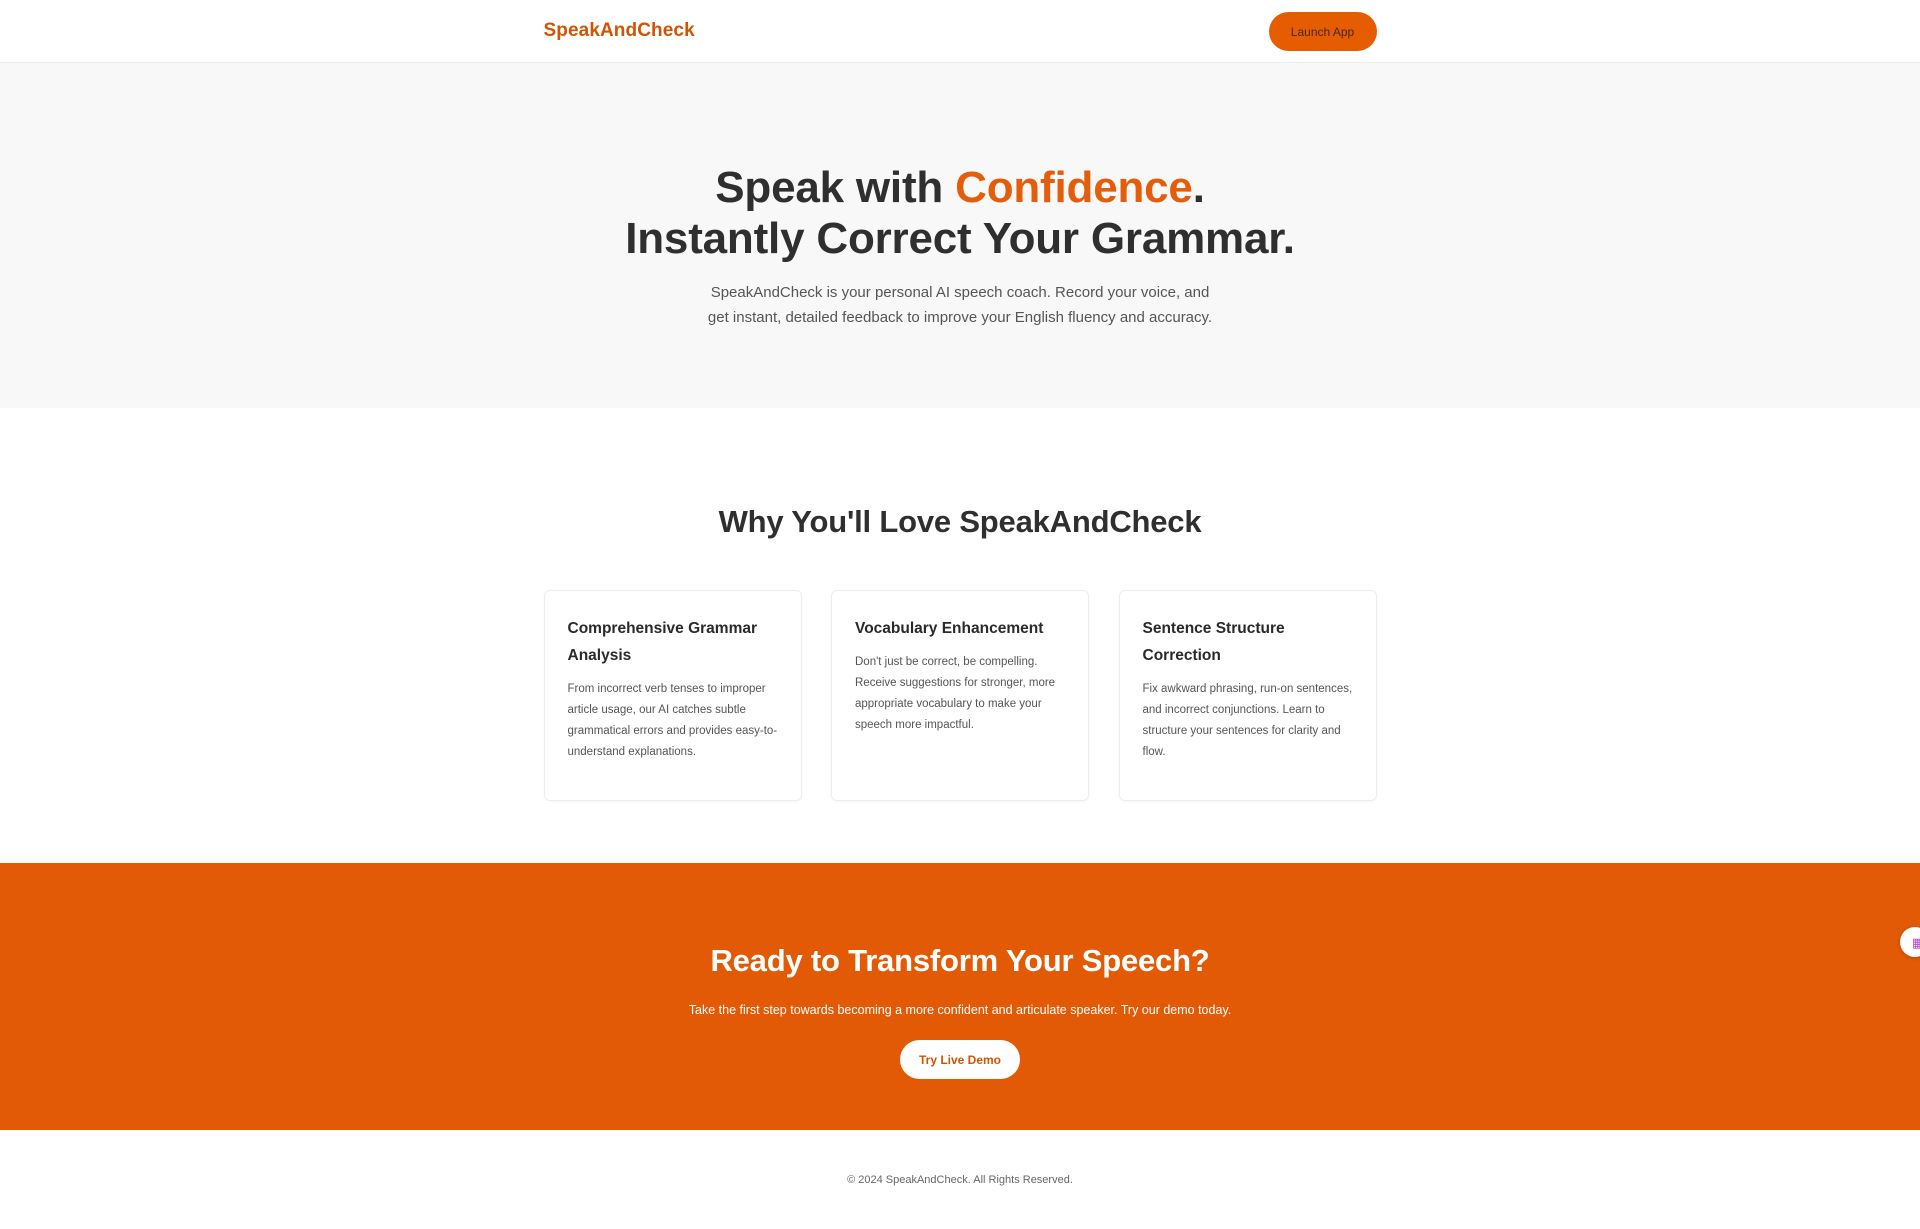 Image resolution: width=1920 pixels, height=1229 pixels. What do you see at coordinates (960, 960) in the screenshot?
I see `cta-heading: Ready to Transform Your Speech?` at bounding box center [960, 960].